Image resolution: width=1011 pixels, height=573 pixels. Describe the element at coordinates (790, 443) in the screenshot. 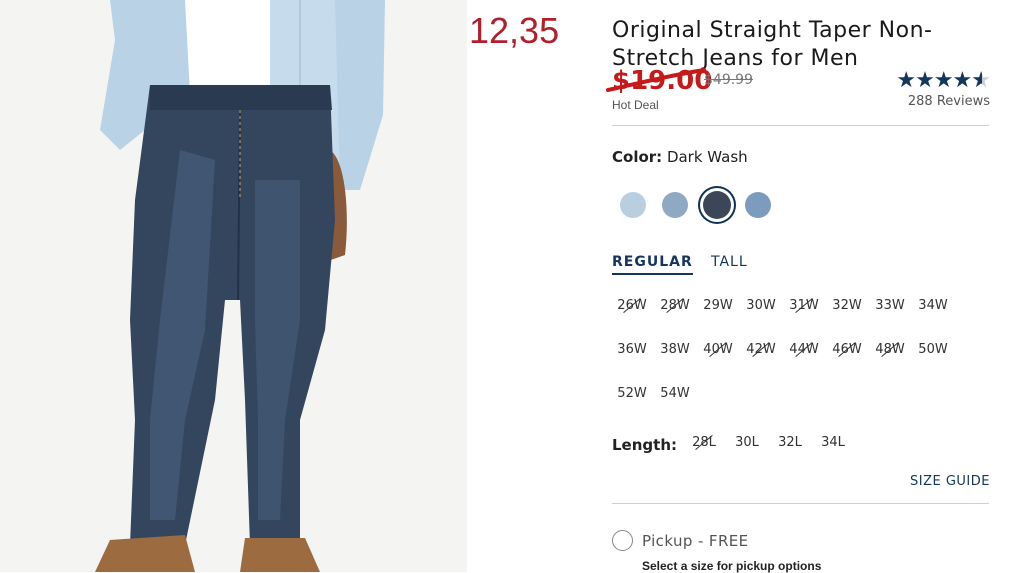

I see `length-option: 32L` at that location.